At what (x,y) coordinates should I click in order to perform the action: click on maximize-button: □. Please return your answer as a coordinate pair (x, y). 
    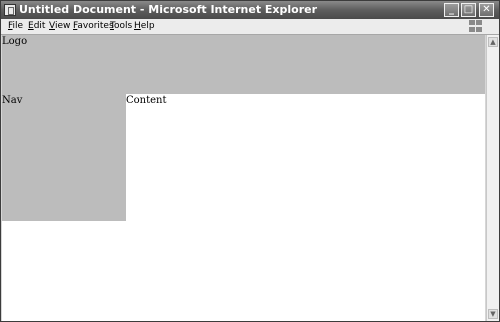
    Looking at the image, I should click on (468, 10).